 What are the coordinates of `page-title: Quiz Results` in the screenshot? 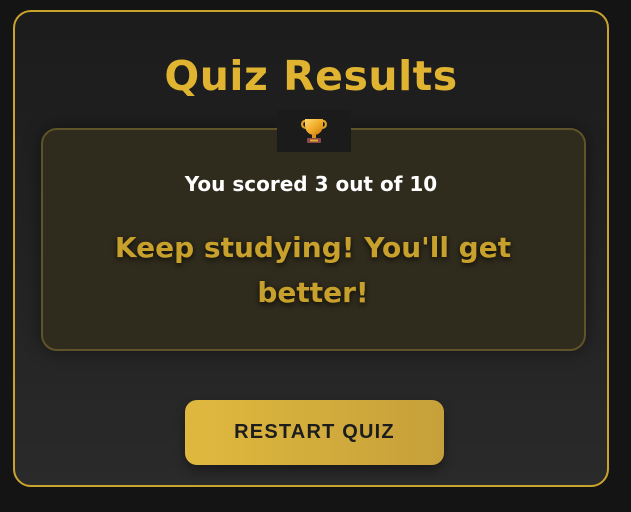 It's located at (311, 76).